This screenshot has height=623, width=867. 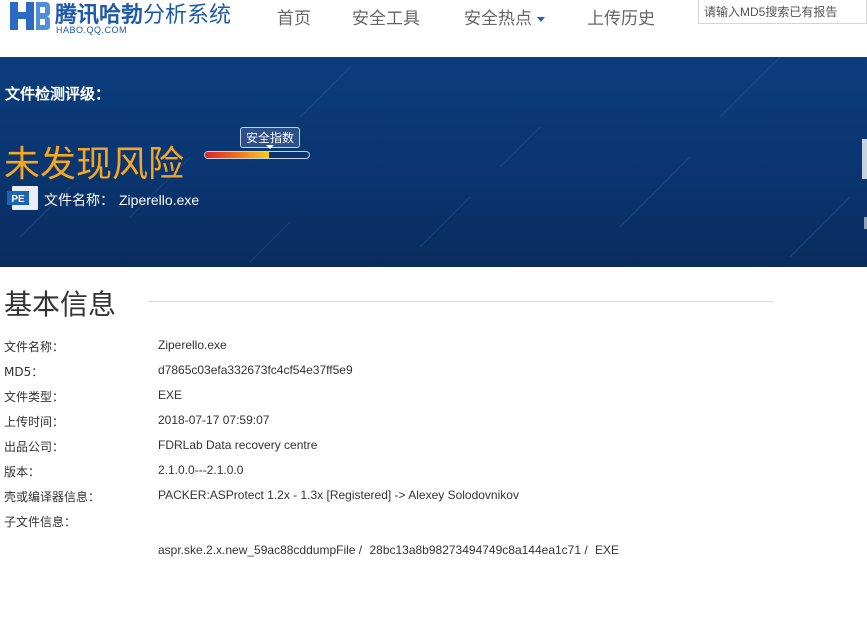 What do you see at coordinates (52, 497) in the screenshot?
I see `info-key: 壳或编译器信息：` at bounding box center [52, 497].